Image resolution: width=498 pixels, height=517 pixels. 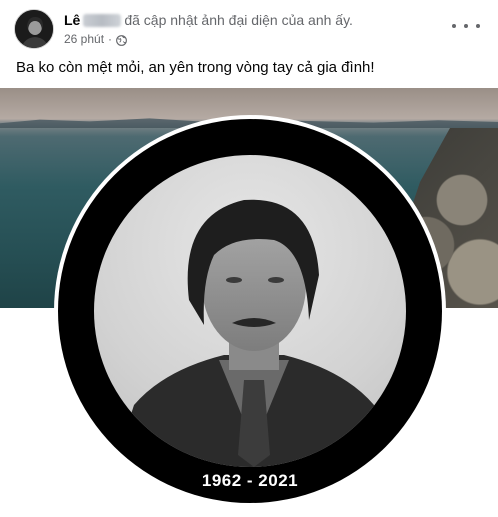 I want to click on author-name: Lê, so click(x=72, y=20).